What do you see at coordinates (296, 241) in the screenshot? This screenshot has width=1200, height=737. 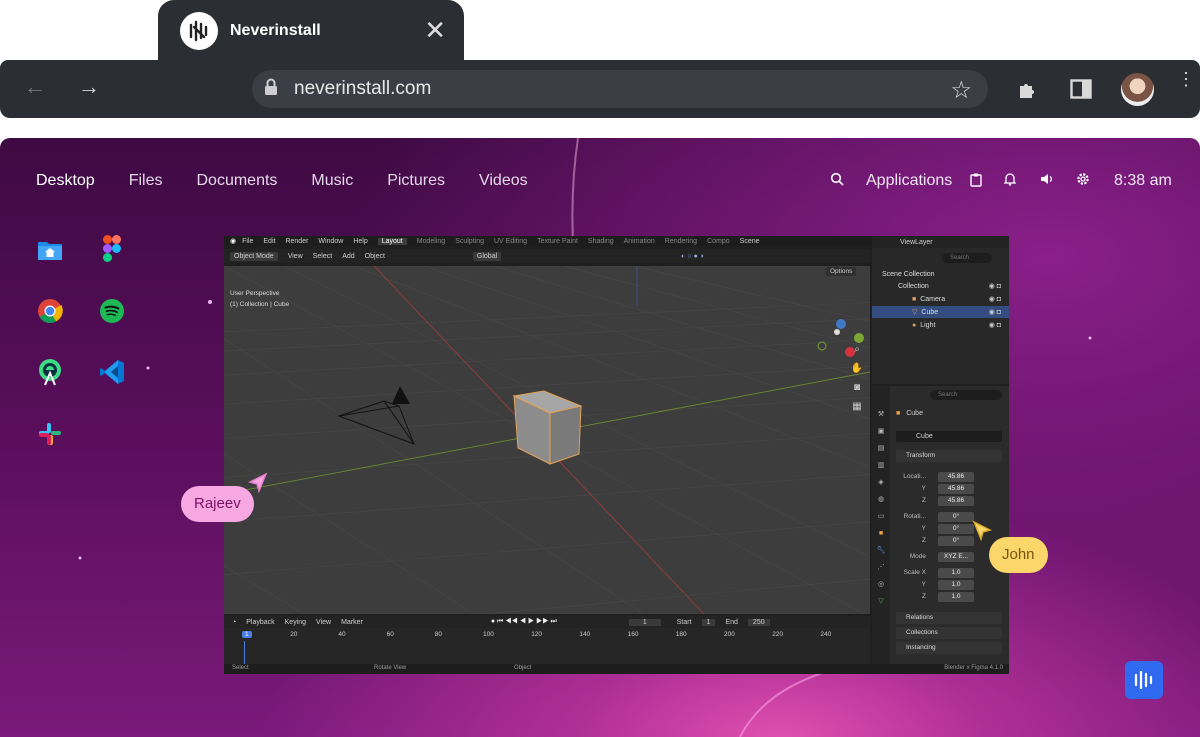 I see `menu-render: Render` at bounding box center [296, 241].